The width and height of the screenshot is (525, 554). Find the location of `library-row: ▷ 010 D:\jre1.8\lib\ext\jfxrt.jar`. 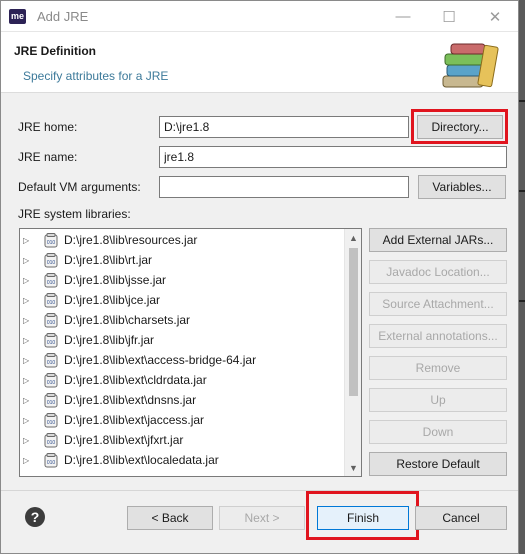

library-row: ▷ 010 D:\jre1.8\lib\ext\jfxrt.jar is located at coordinates (182, 440).